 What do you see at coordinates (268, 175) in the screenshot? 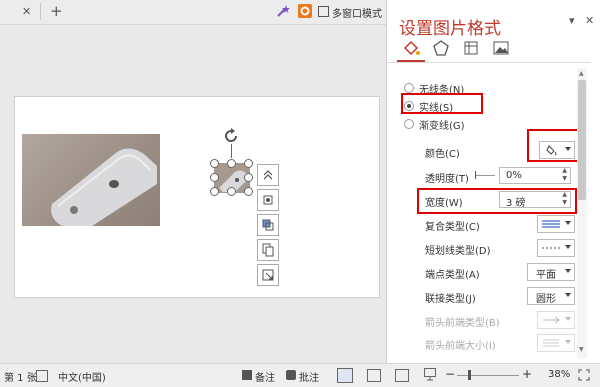
I see `collapse-up-icon` at bounding box center [268, 175].